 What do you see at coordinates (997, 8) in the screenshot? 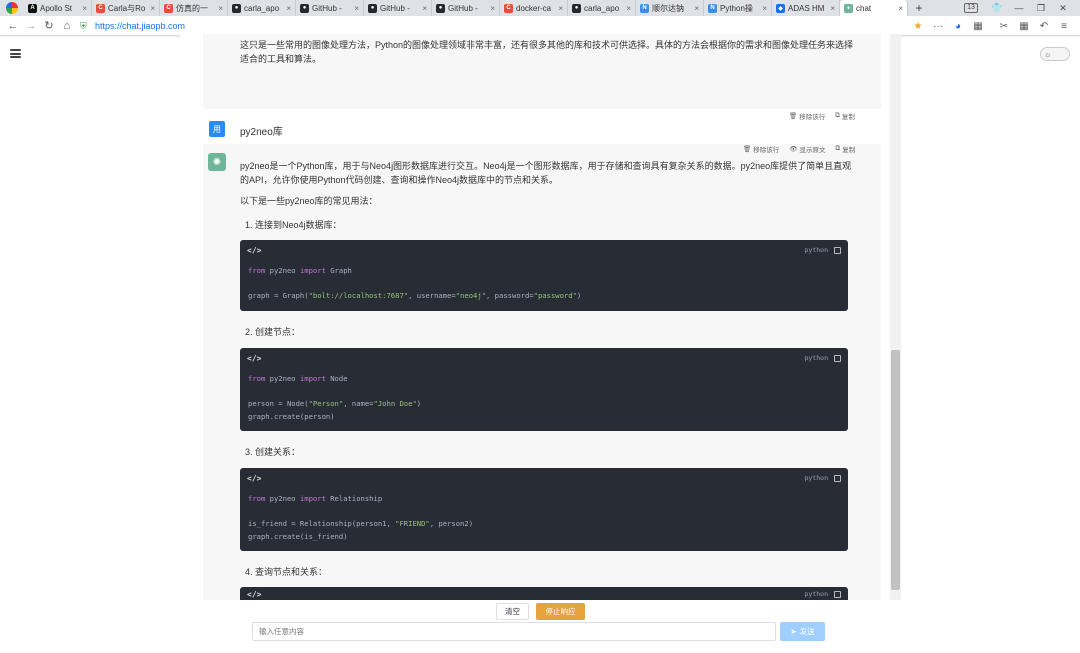
I see `skin-icon: 👕` at bounding box center [997, 8].